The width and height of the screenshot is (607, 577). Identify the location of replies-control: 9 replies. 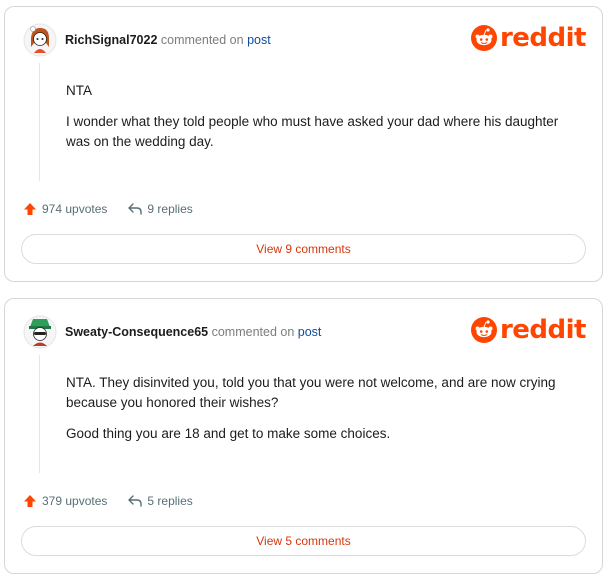
(160, 209).